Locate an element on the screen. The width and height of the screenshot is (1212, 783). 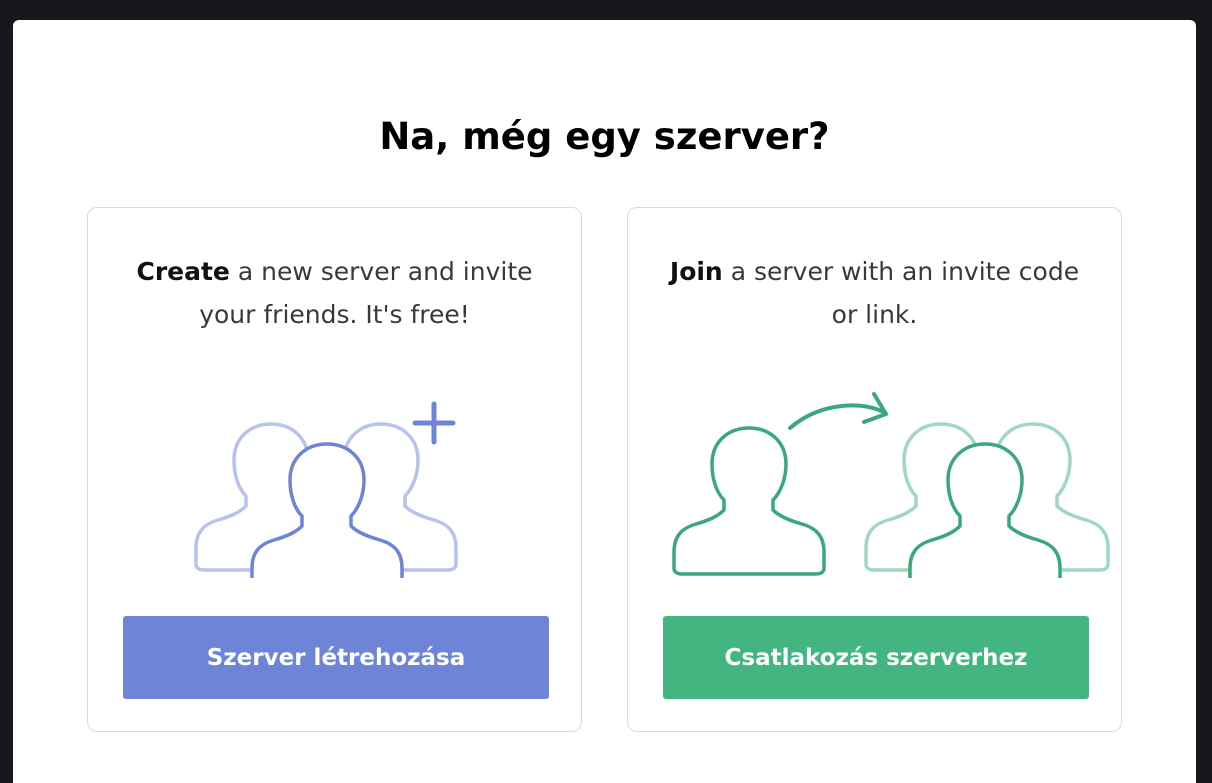
modal-title: Na, még egy szerver? is located at coordinates (604, 136).